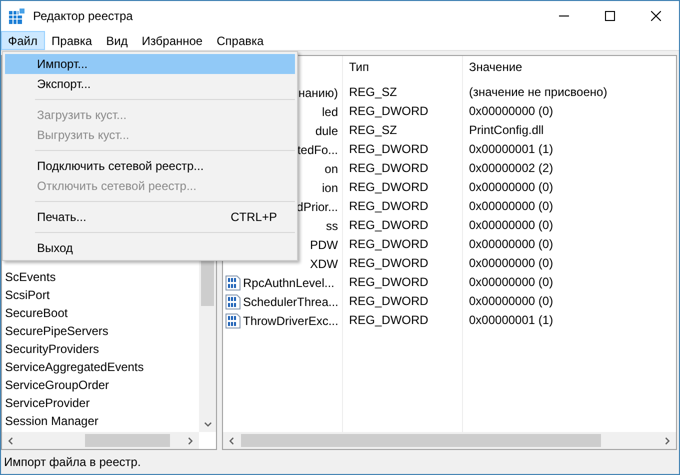 The width and height of the screenshot is (680, 475). I want to click on table-cell: dule, so click(328, 131).